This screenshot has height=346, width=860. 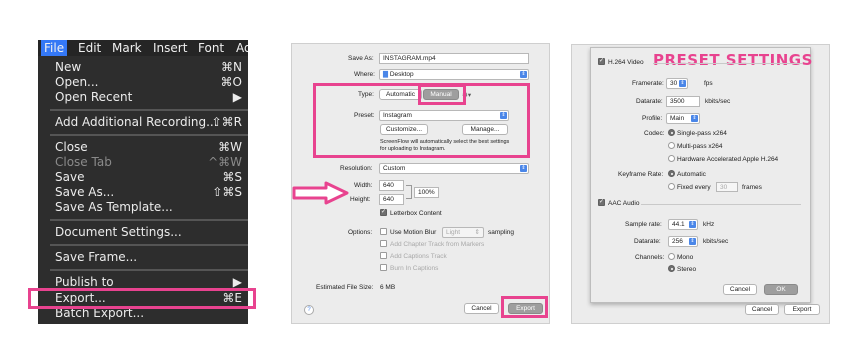 What do you see at coordinates (388, 287) in the screenshot?
I see `file-size-value: 6 MB` at bounding box center [388, 287].